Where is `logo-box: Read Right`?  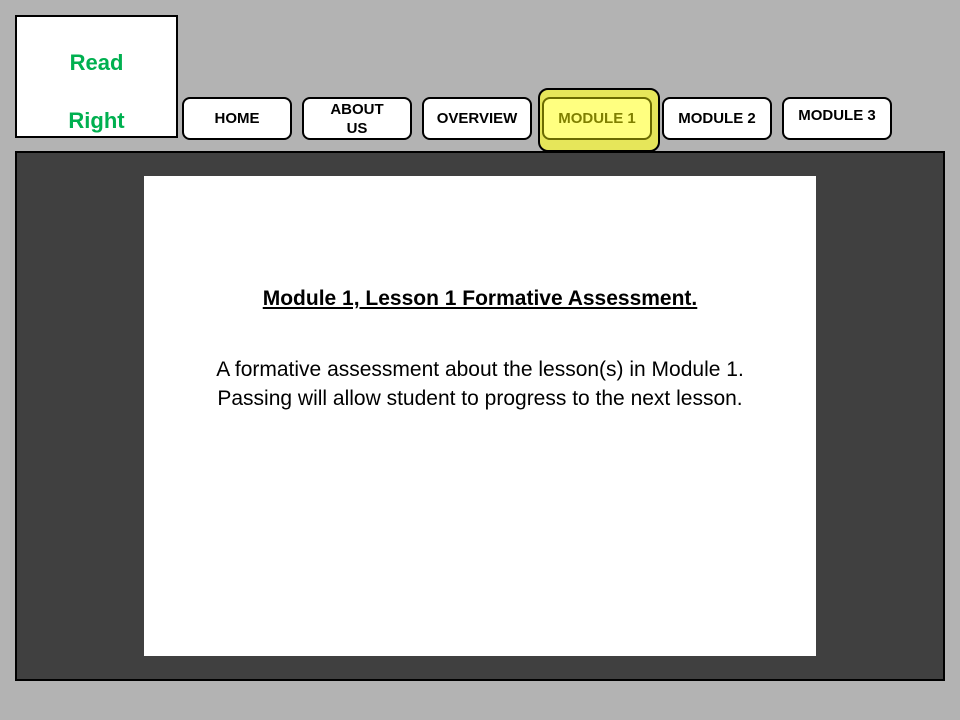
logo-box: Read Right is located at coordinates (96, 76).